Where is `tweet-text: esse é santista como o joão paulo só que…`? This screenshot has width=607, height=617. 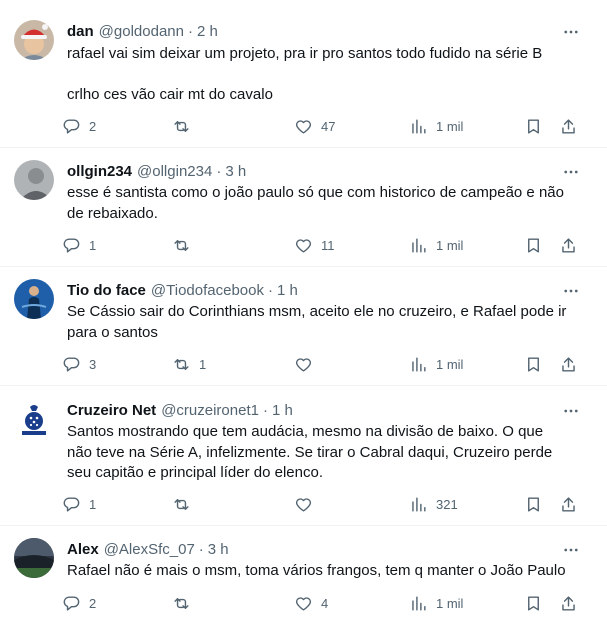
tweet-text: esse é santista como o joão paulo só que… is located at coordinates (327, 203).